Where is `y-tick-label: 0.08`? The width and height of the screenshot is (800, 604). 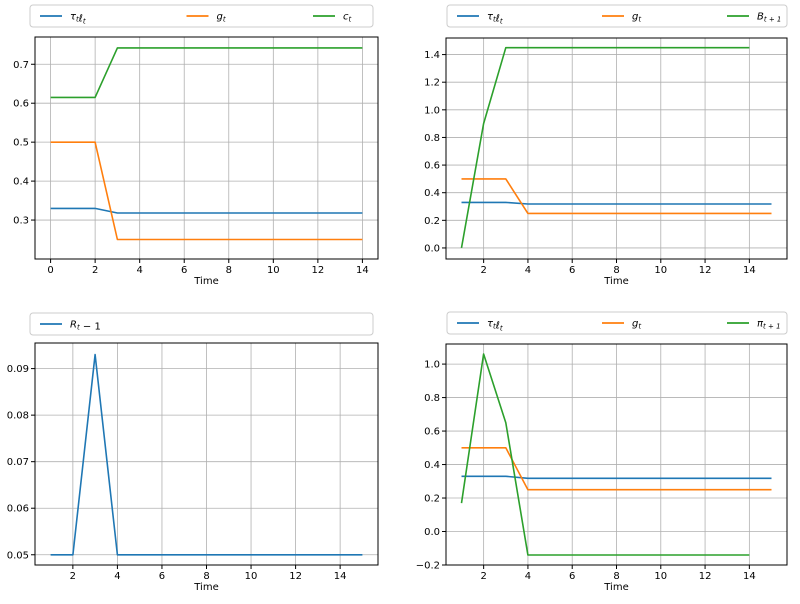 y-tick-label: 0.08 is located at coordinates (18, 416).